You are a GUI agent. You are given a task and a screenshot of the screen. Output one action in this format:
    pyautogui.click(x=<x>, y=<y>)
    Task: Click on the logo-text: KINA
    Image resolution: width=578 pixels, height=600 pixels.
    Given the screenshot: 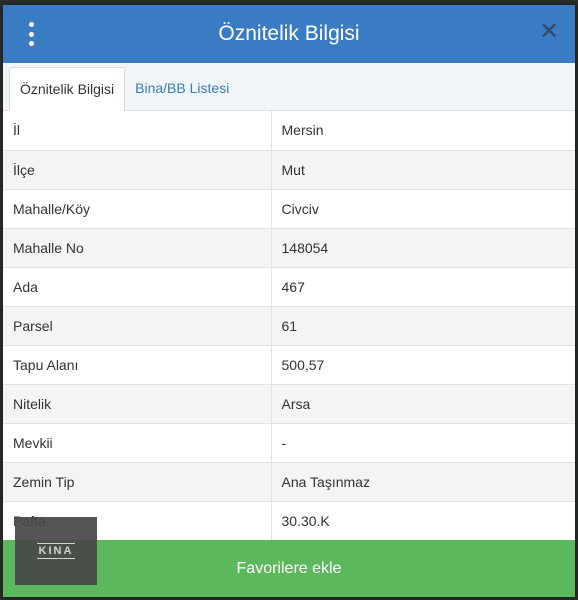 What is the action you would take?
    pyautogui.click(x=56, y=551)
    